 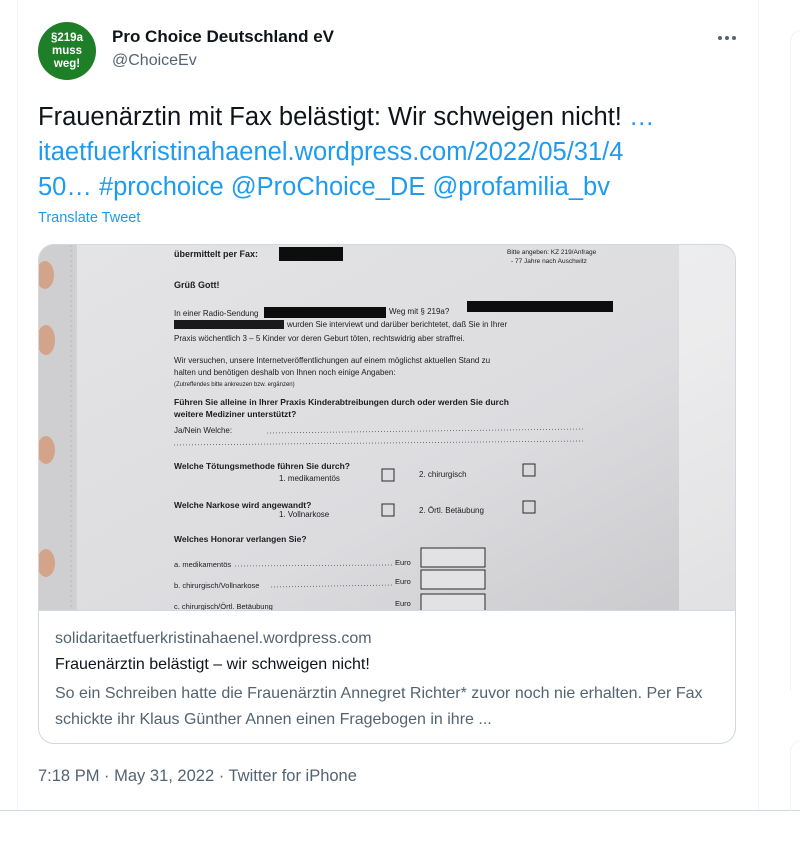 What do you see at coordinates (552, 252) in the screenshot?
I see `fax-ref-line: Bitte angeben: KZ 219/Anfrage` at bounding box center [552, 252].